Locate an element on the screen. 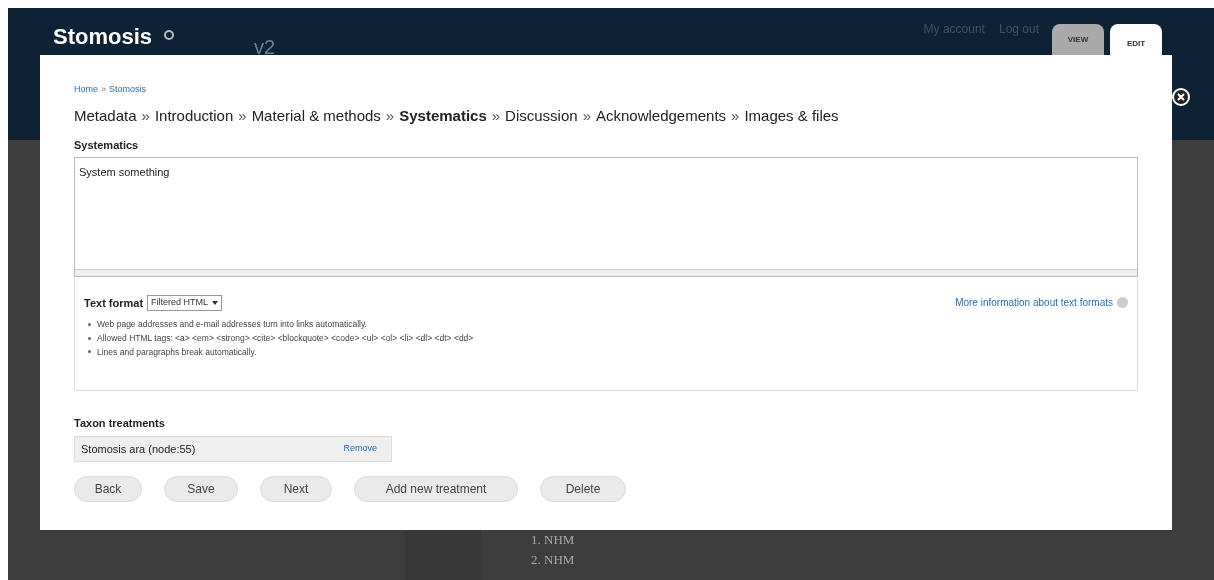  dropdown-icon is located at coordinates (215, 302).